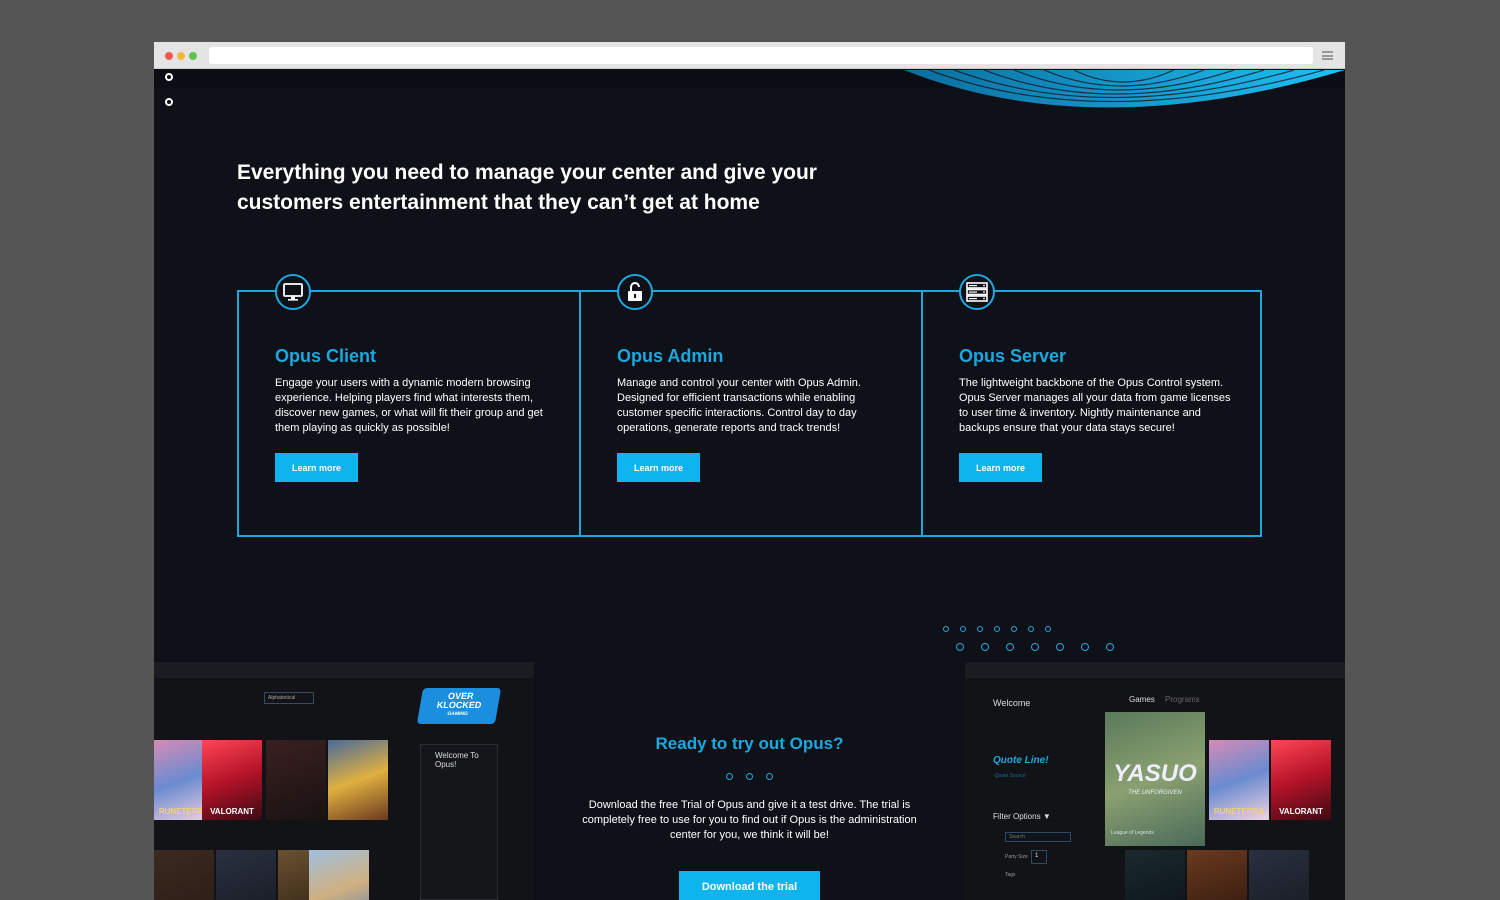 This screenshot has width=1500, height=900. Describe the element at coordinates (761, 55) in the screenshot. I see `address-bar` at that location.